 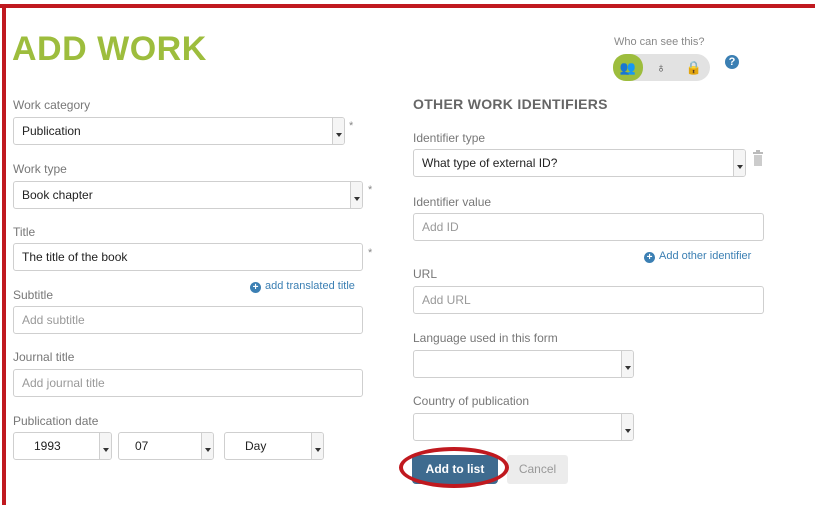 I want to click on trash-icon, so click(x=758, y=158).